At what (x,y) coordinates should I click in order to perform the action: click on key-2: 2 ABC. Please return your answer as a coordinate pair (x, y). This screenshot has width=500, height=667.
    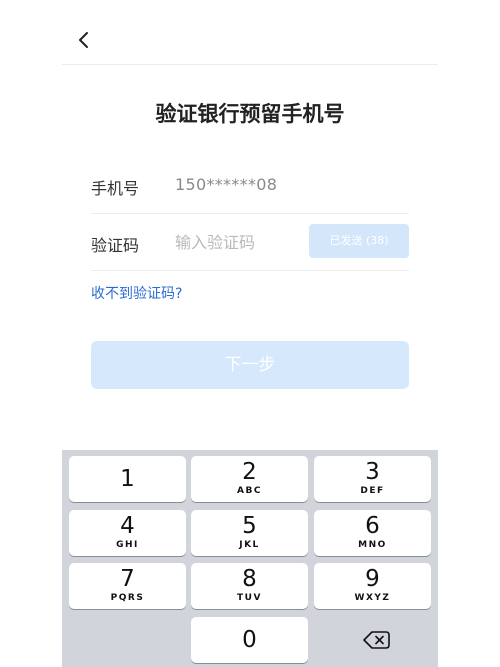
    Looking at the image, I should click on (249, 479).